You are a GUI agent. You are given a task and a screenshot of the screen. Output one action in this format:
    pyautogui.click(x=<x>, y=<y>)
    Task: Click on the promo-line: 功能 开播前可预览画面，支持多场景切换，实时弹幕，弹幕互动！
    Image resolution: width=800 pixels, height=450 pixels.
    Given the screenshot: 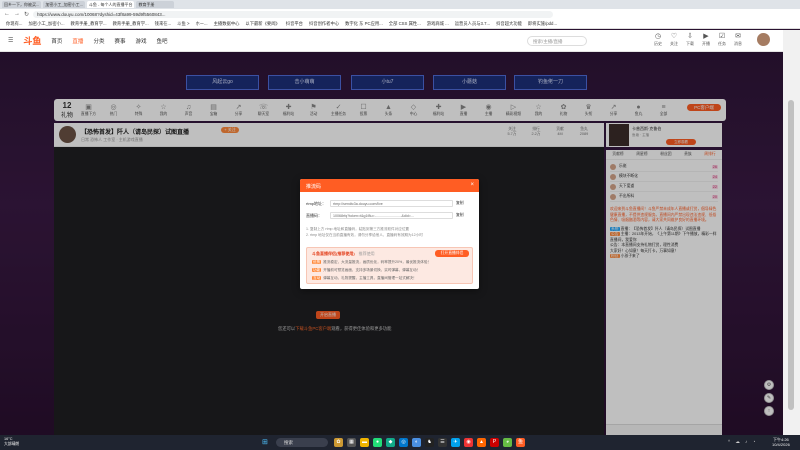 What is the action you would take?
    pyautogui.click(x=366, y=270)
    